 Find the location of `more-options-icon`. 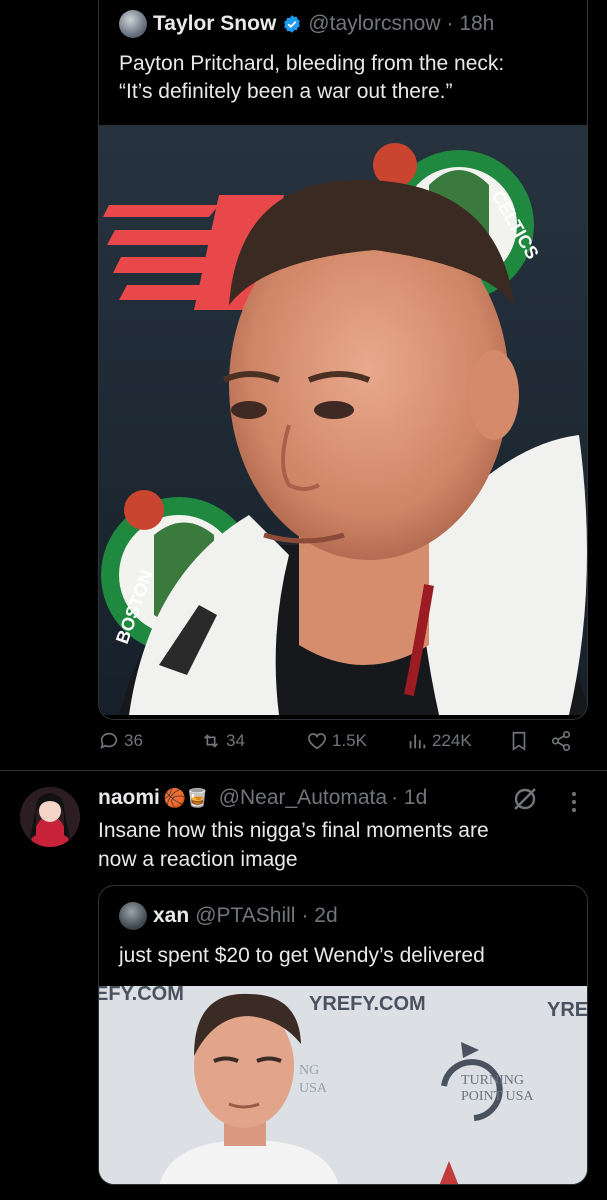

more-options-icon is located at coordinates (574, 802).